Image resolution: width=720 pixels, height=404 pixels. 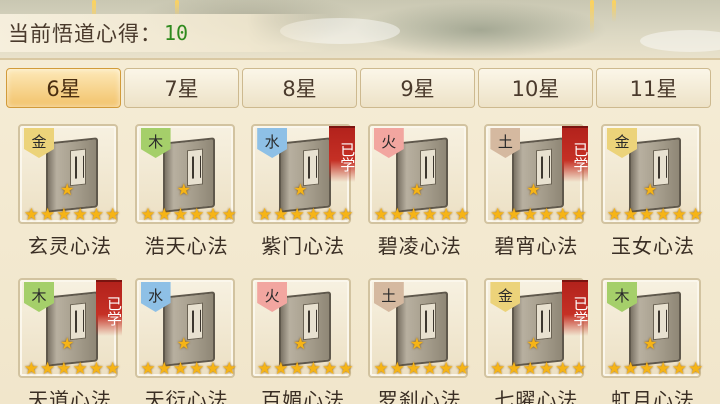 I want to click on skill-card: ★ 木已学 ★ ★ ★ ★ ★ ★ 天道心法, so click(x=70, y=341).